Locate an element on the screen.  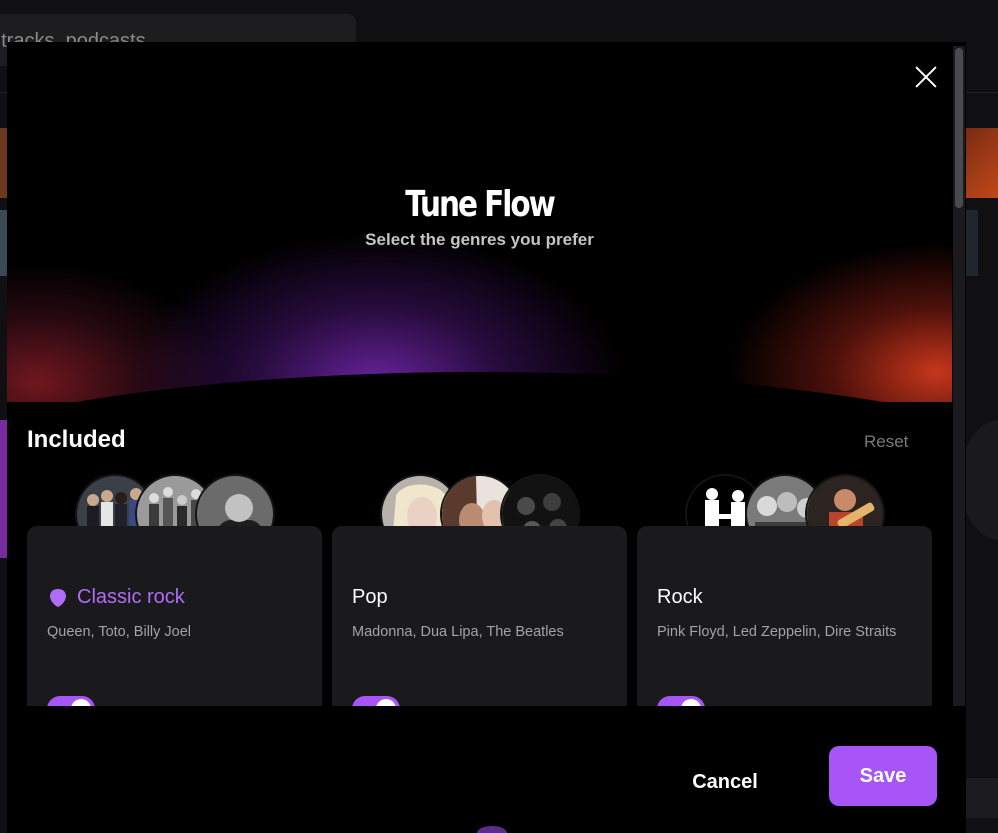
section-title-included: Included is located at coordinates (76, 439).